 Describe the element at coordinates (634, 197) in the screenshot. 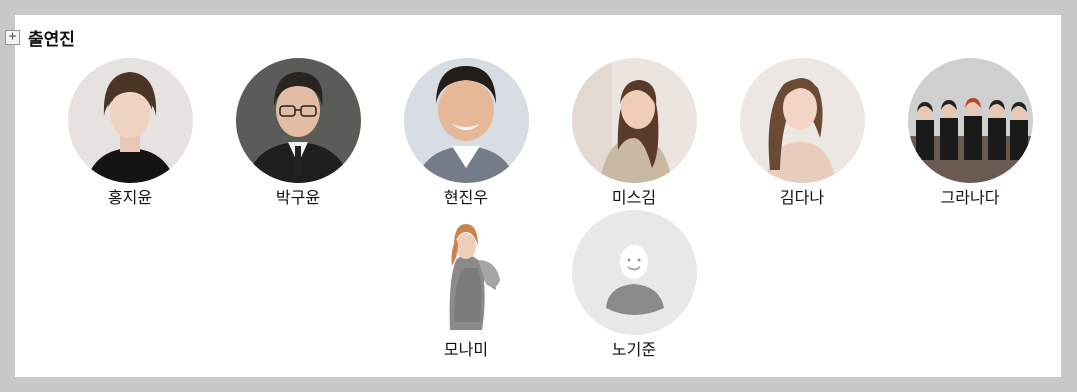

I see `cast-name: 미스김` at that location.